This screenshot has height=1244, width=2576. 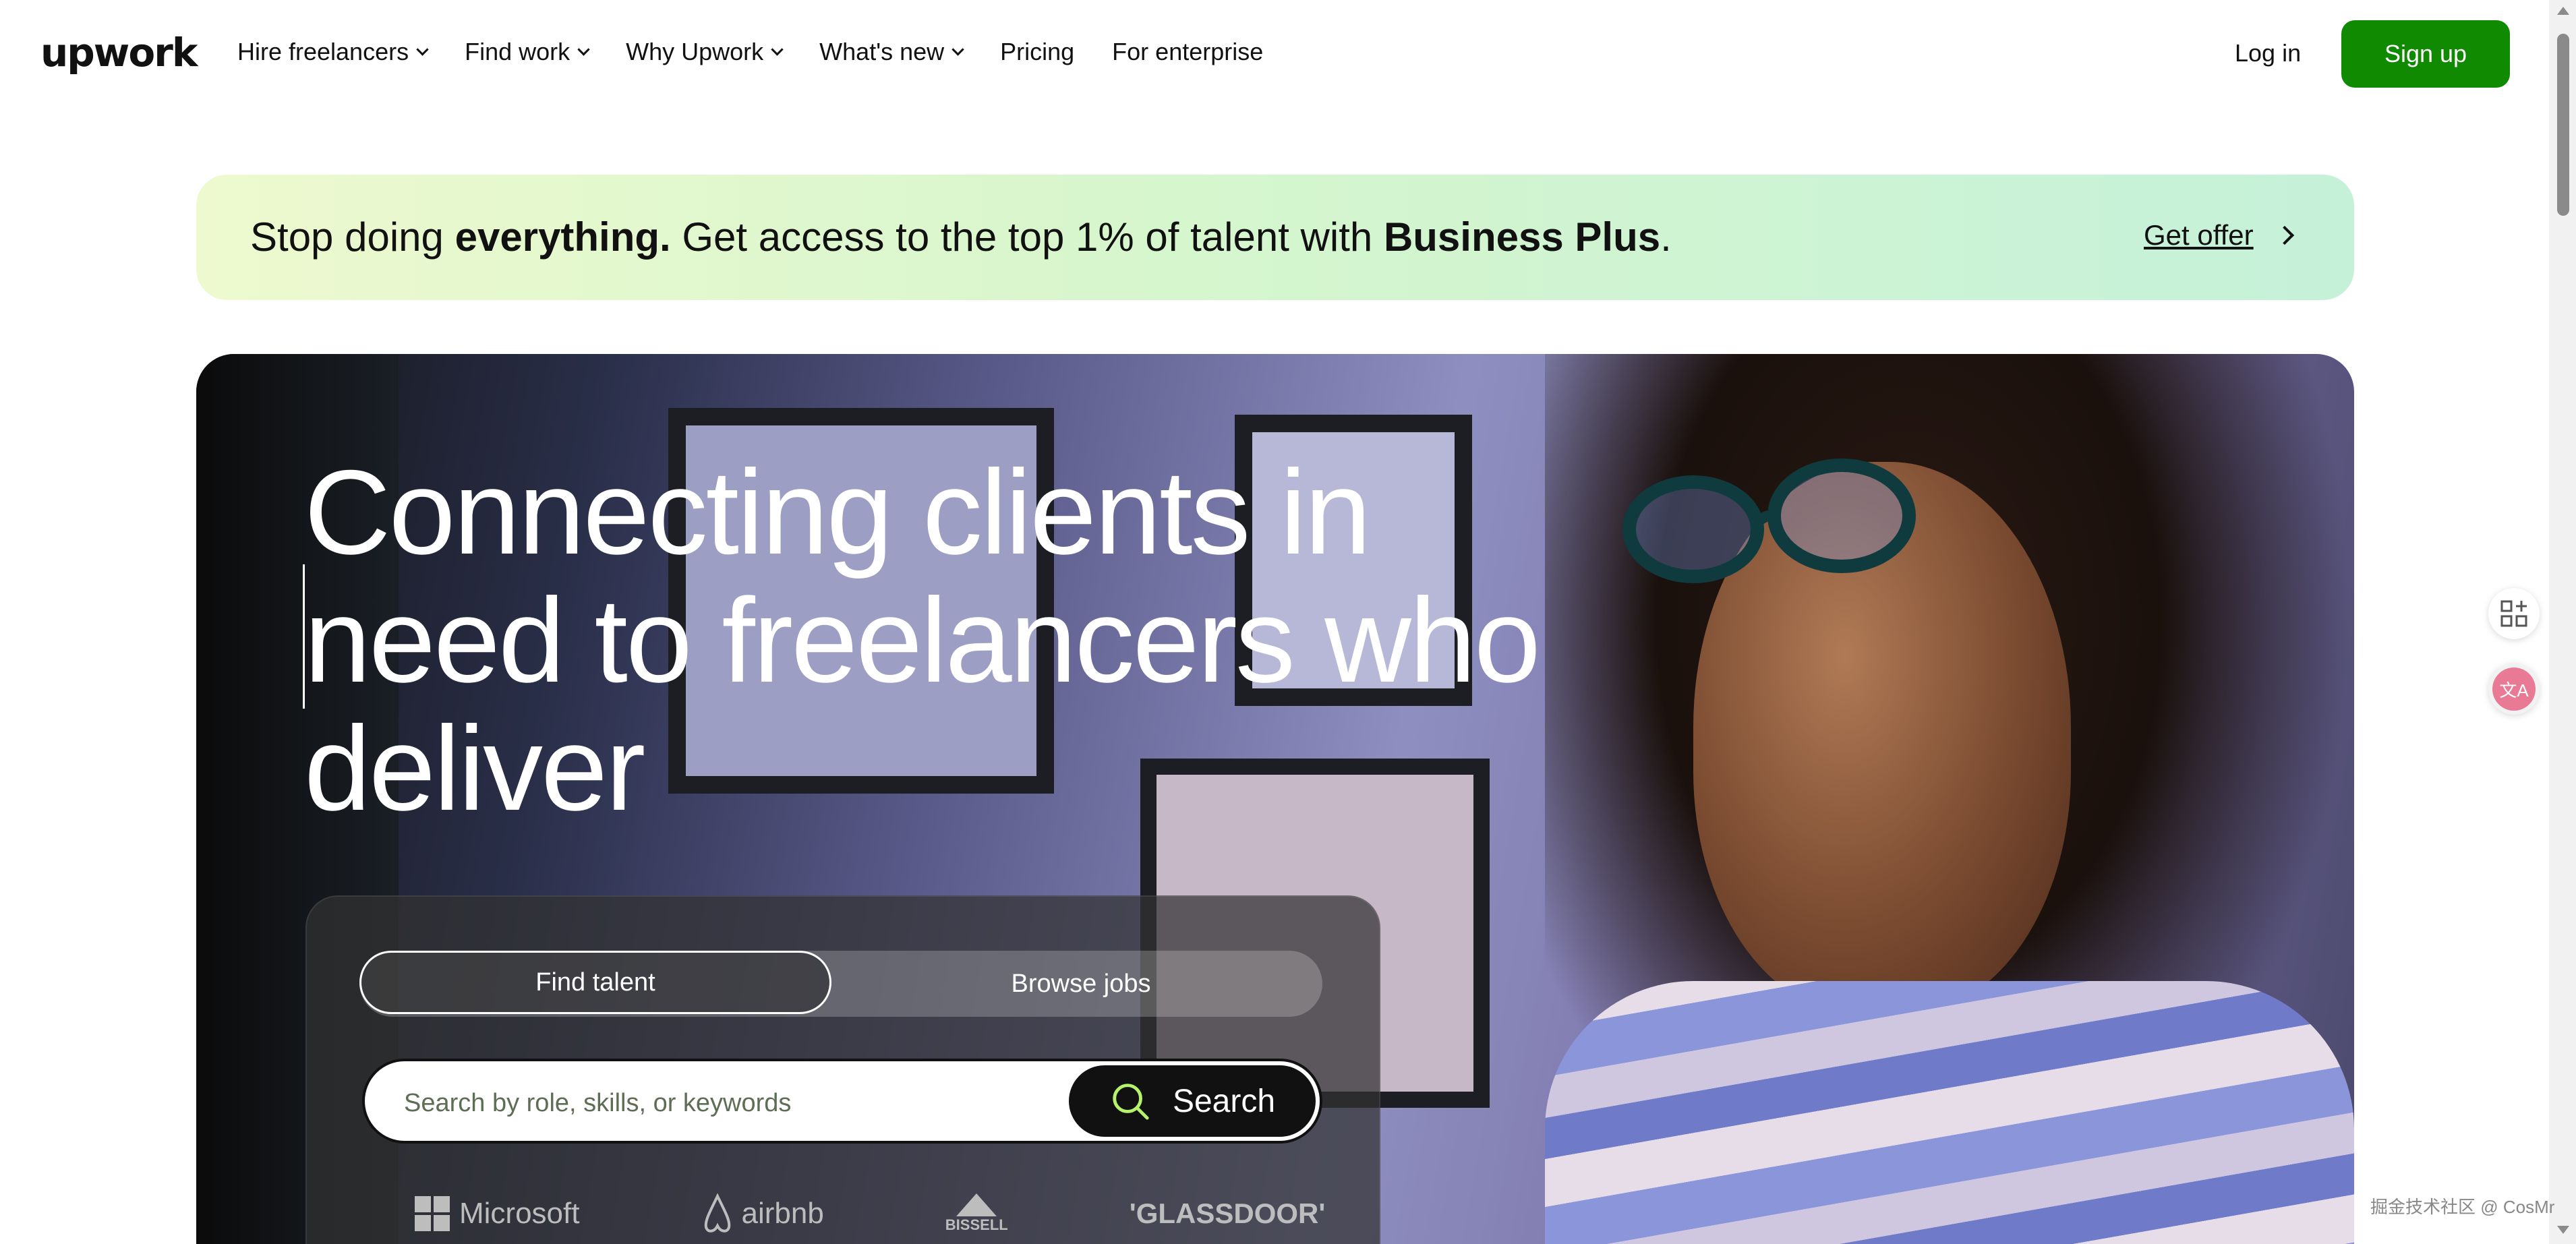 What do you see at coordinates (2425, 54) in the screenshot?
I see `signup-button: Sign up` at bounding box center [2425, 54].